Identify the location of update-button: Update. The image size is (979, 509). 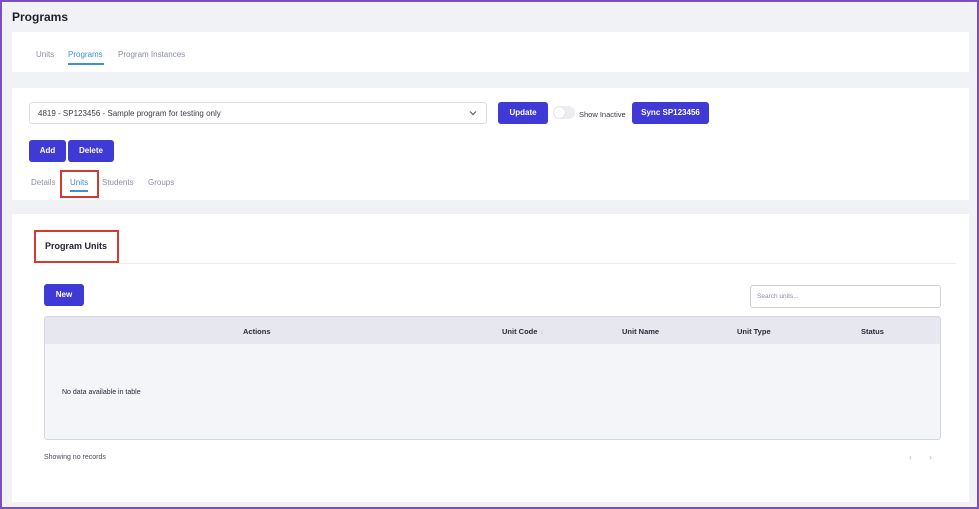
(523, 113).